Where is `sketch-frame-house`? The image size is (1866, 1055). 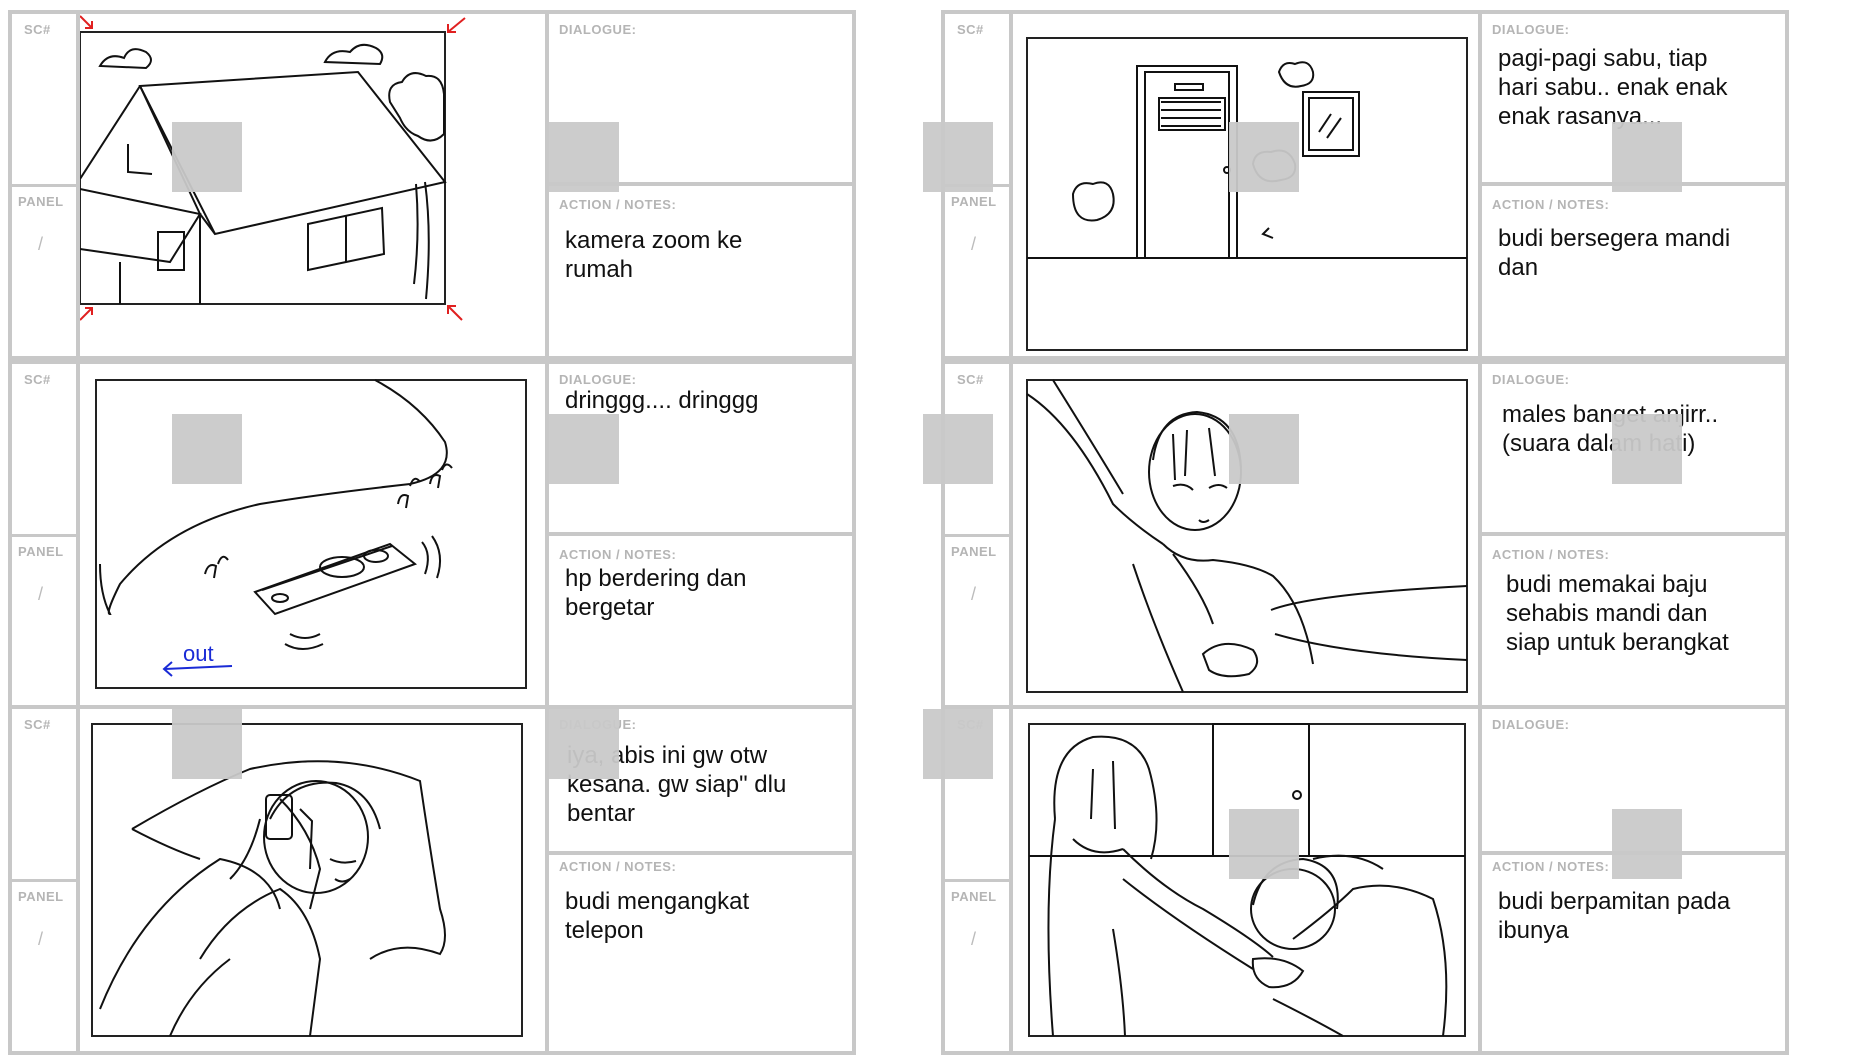
sketch-frame-house is located at coordinates (312, 185).